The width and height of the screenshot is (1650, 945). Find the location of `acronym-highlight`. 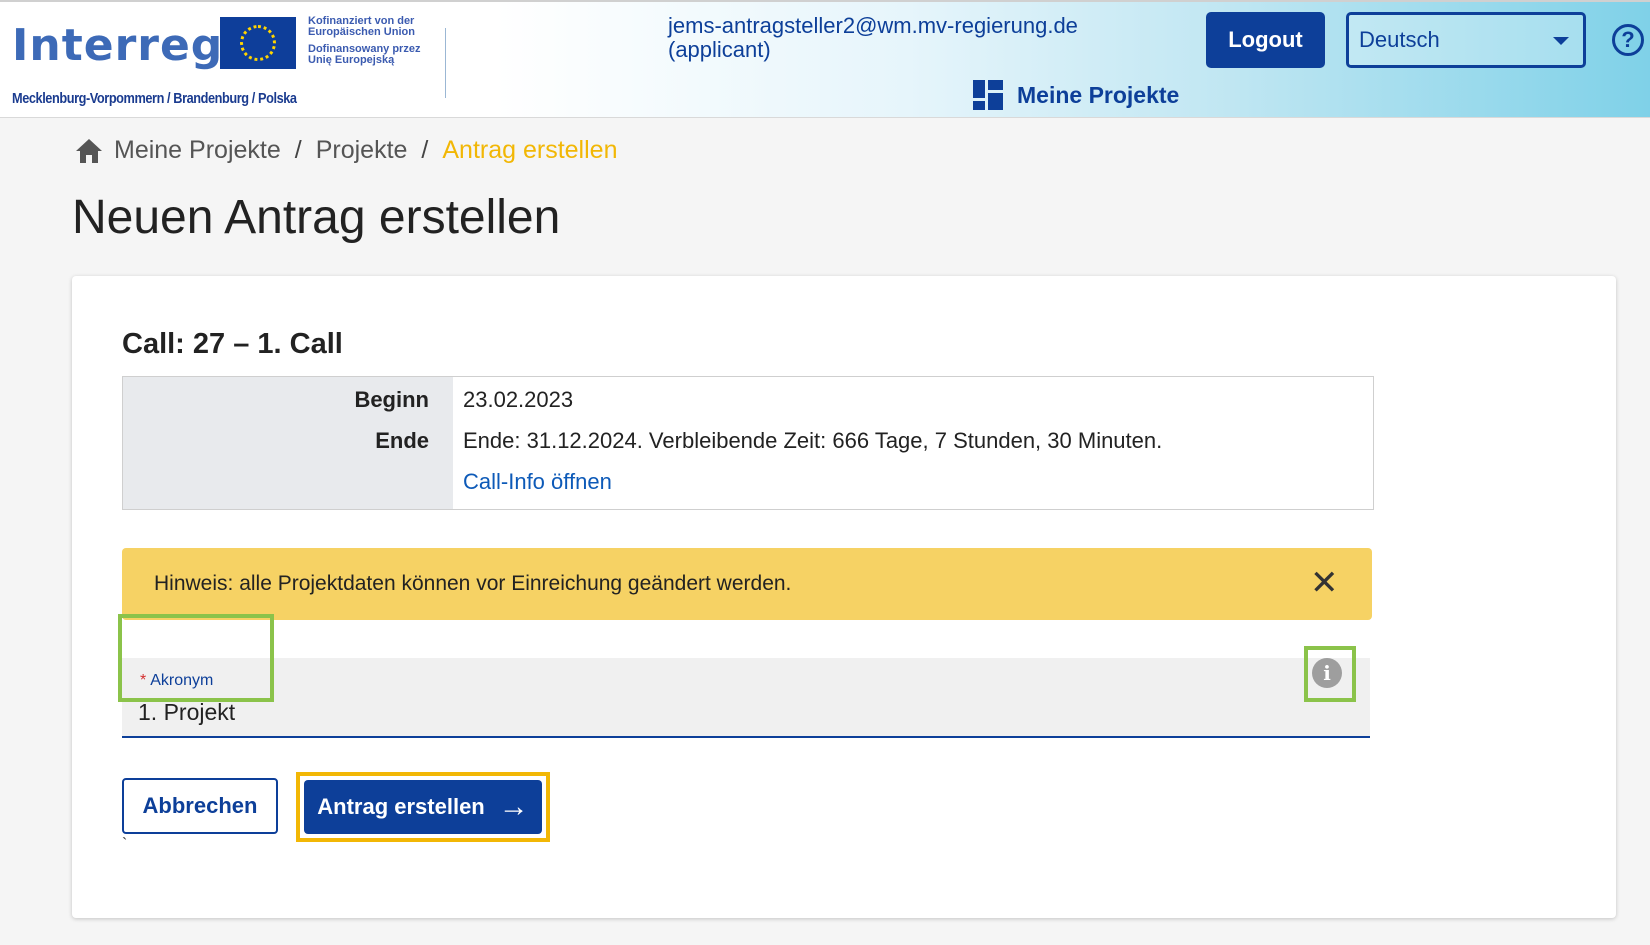

acronym-highlight is located at coordinates (196, 658).